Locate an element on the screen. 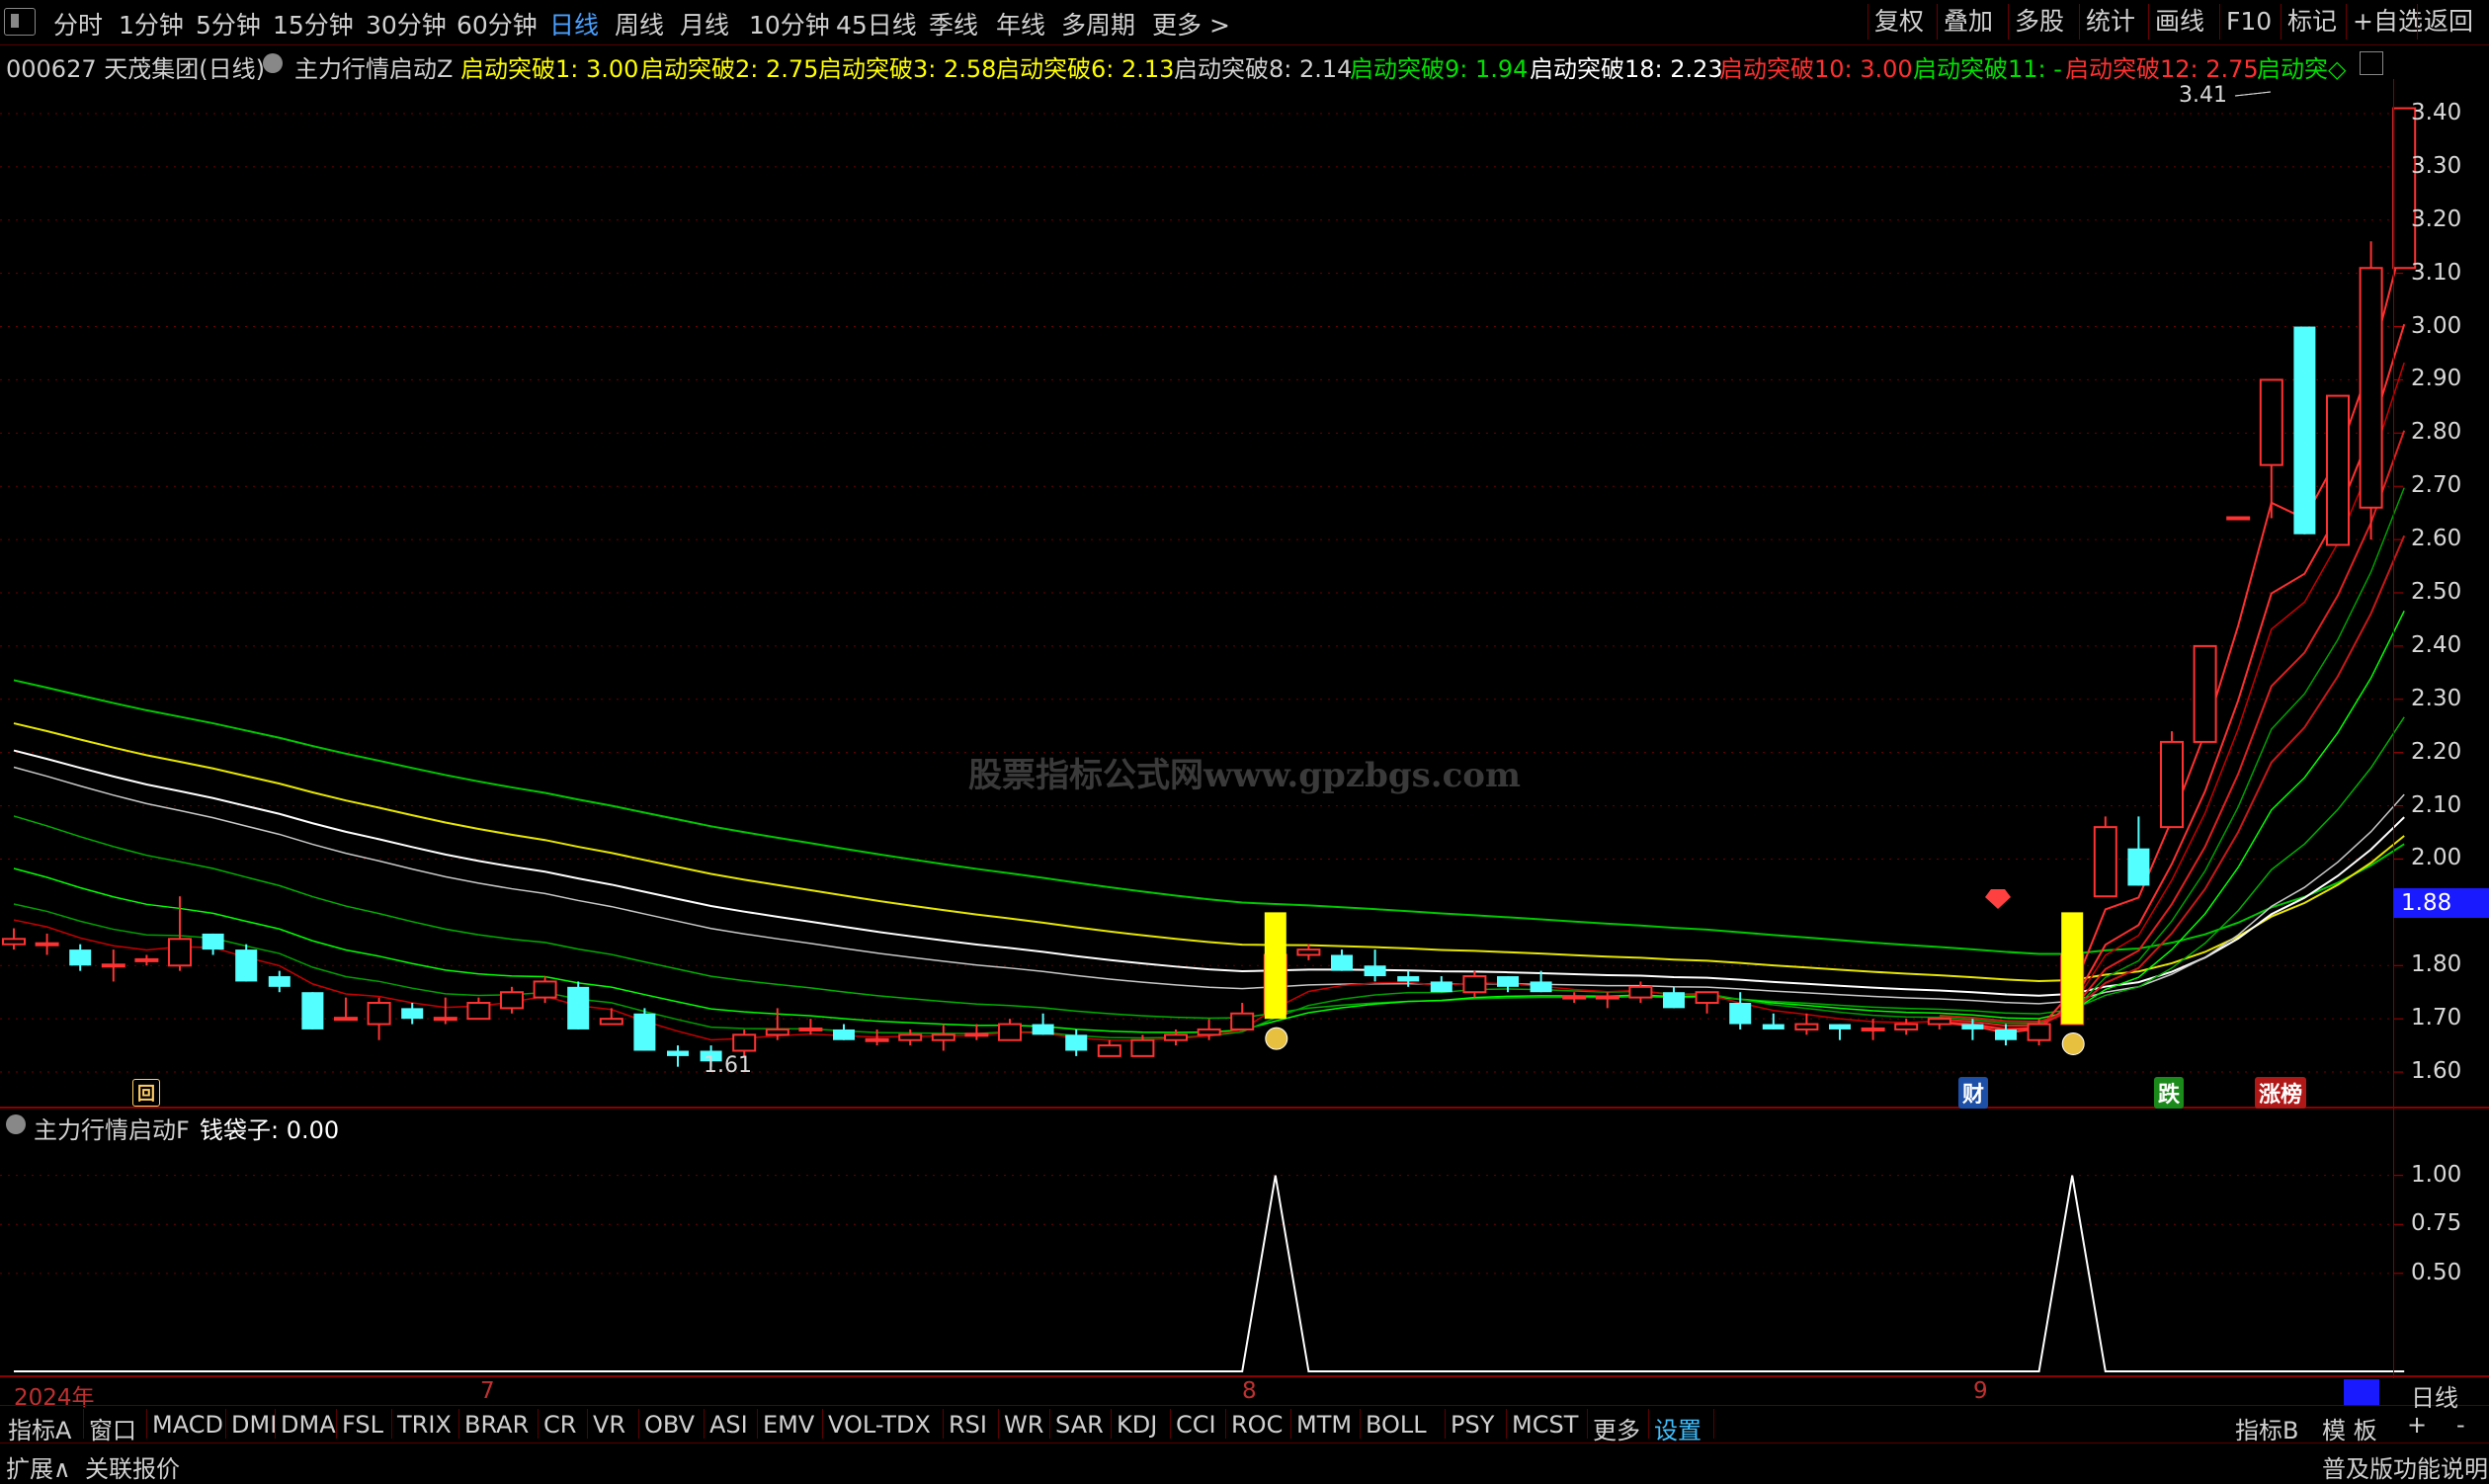 This screenshot has height=1484, width=2489. indicator-right-button-2: + is located at coordinates (2417, 1425).